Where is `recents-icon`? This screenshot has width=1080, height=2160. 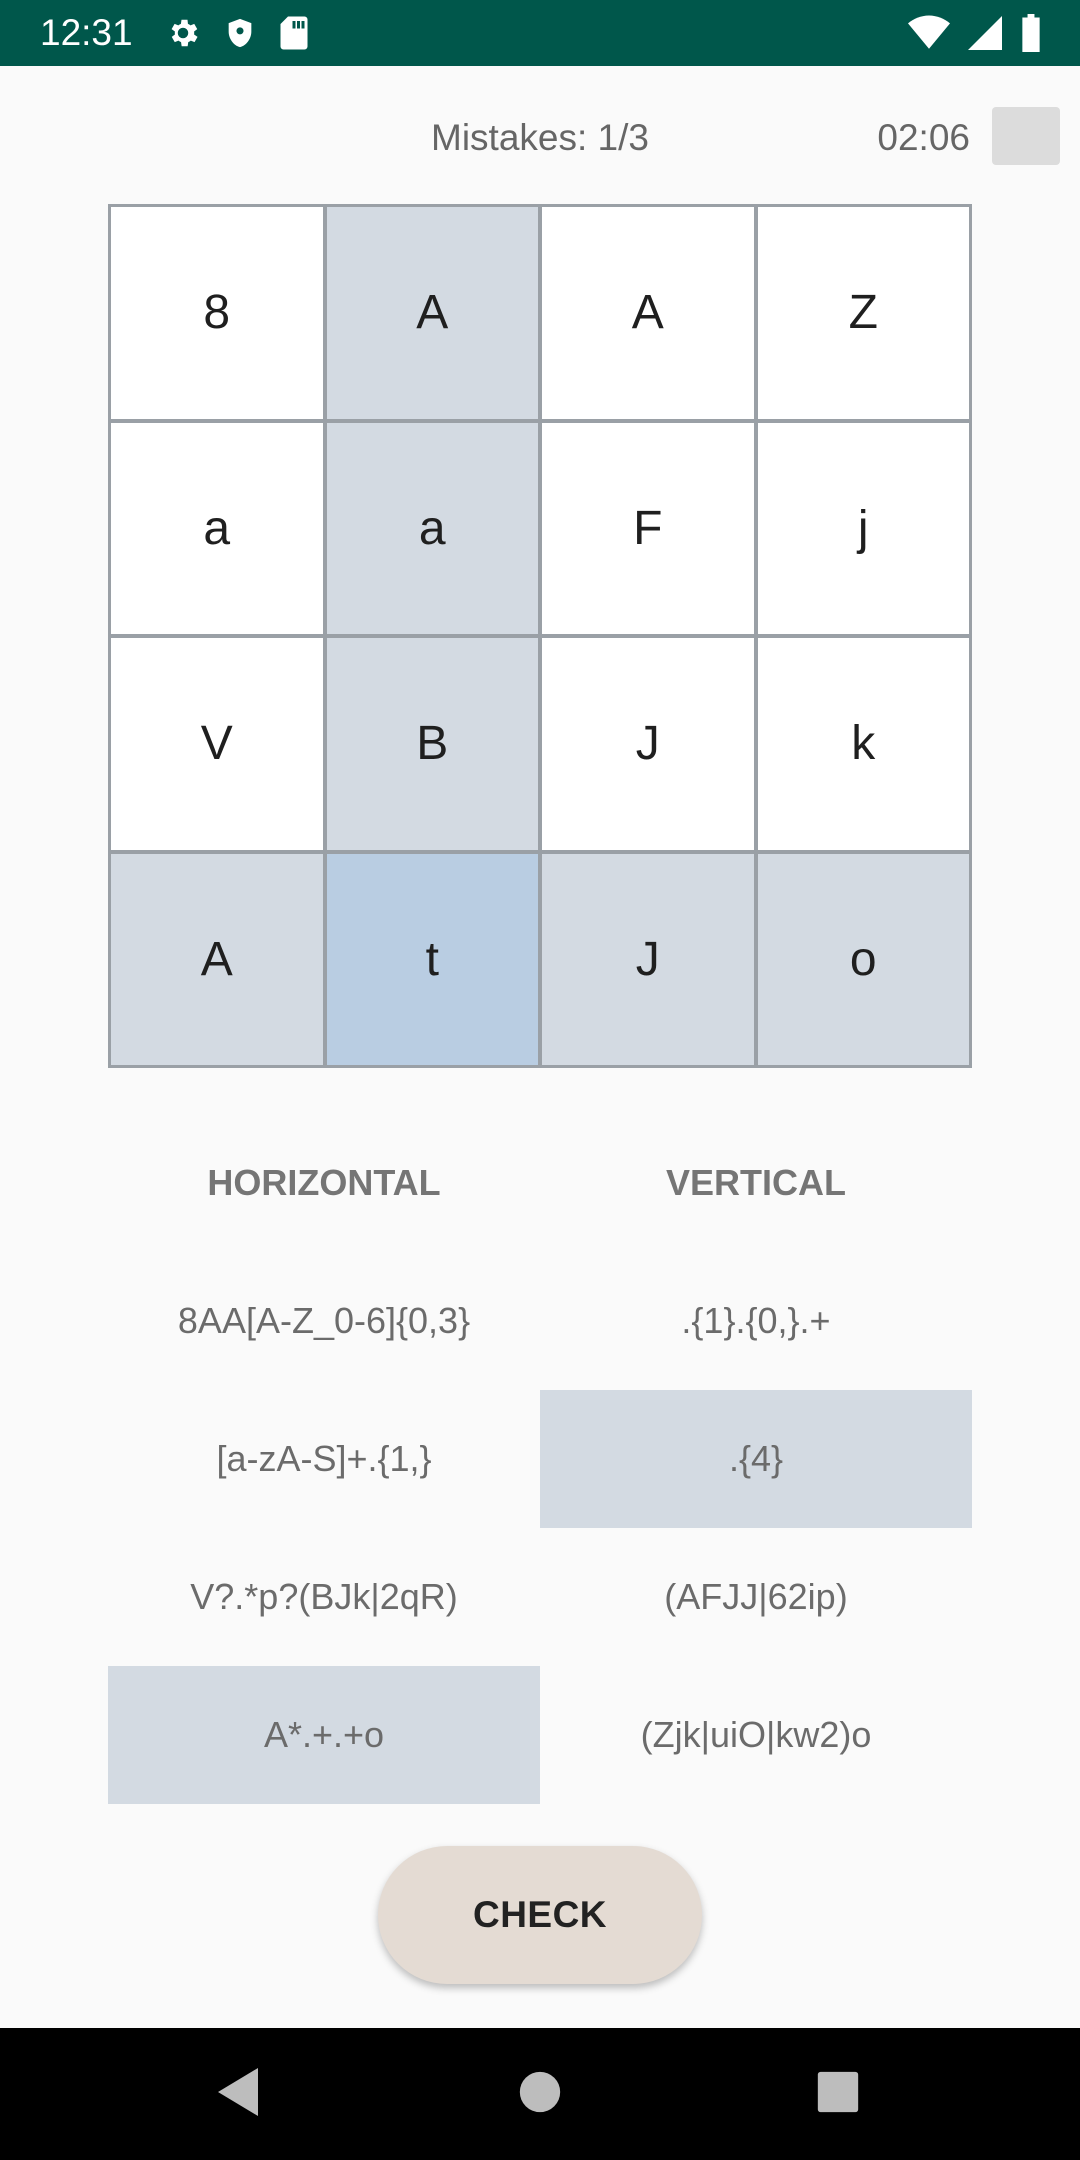 recents-icon is located at coordinates (838, 2094).